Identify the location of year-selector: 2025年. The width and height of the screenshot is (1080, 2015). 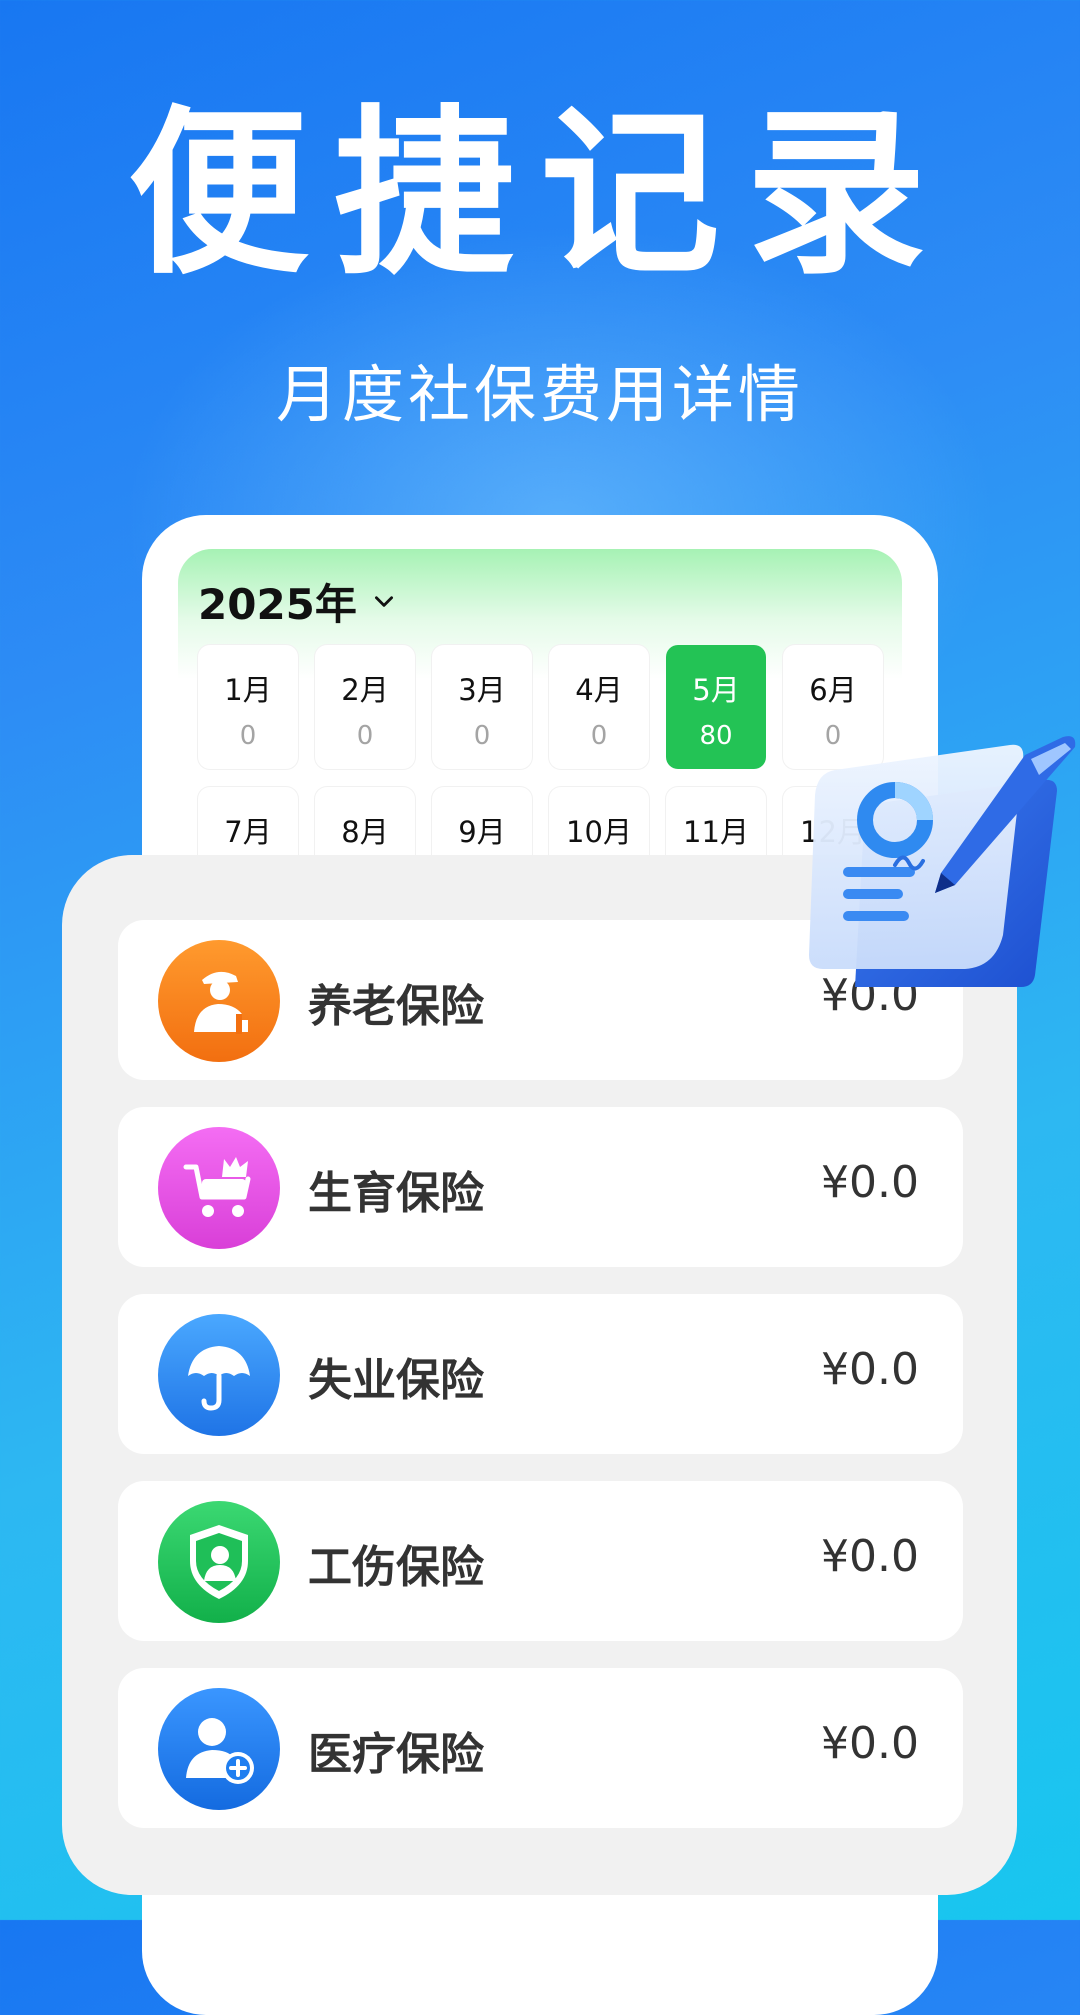
(297, 601).